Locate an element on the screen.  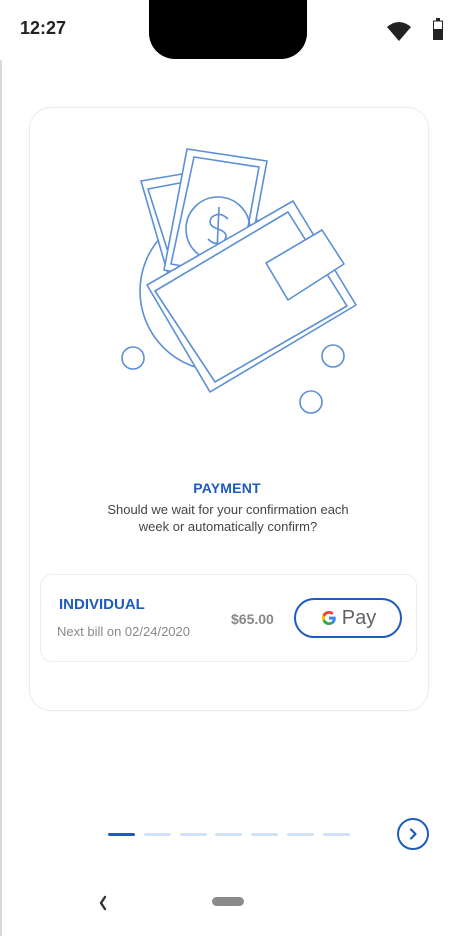
plan-name: INDIVIDUAL is located at coordinates (102, 604).